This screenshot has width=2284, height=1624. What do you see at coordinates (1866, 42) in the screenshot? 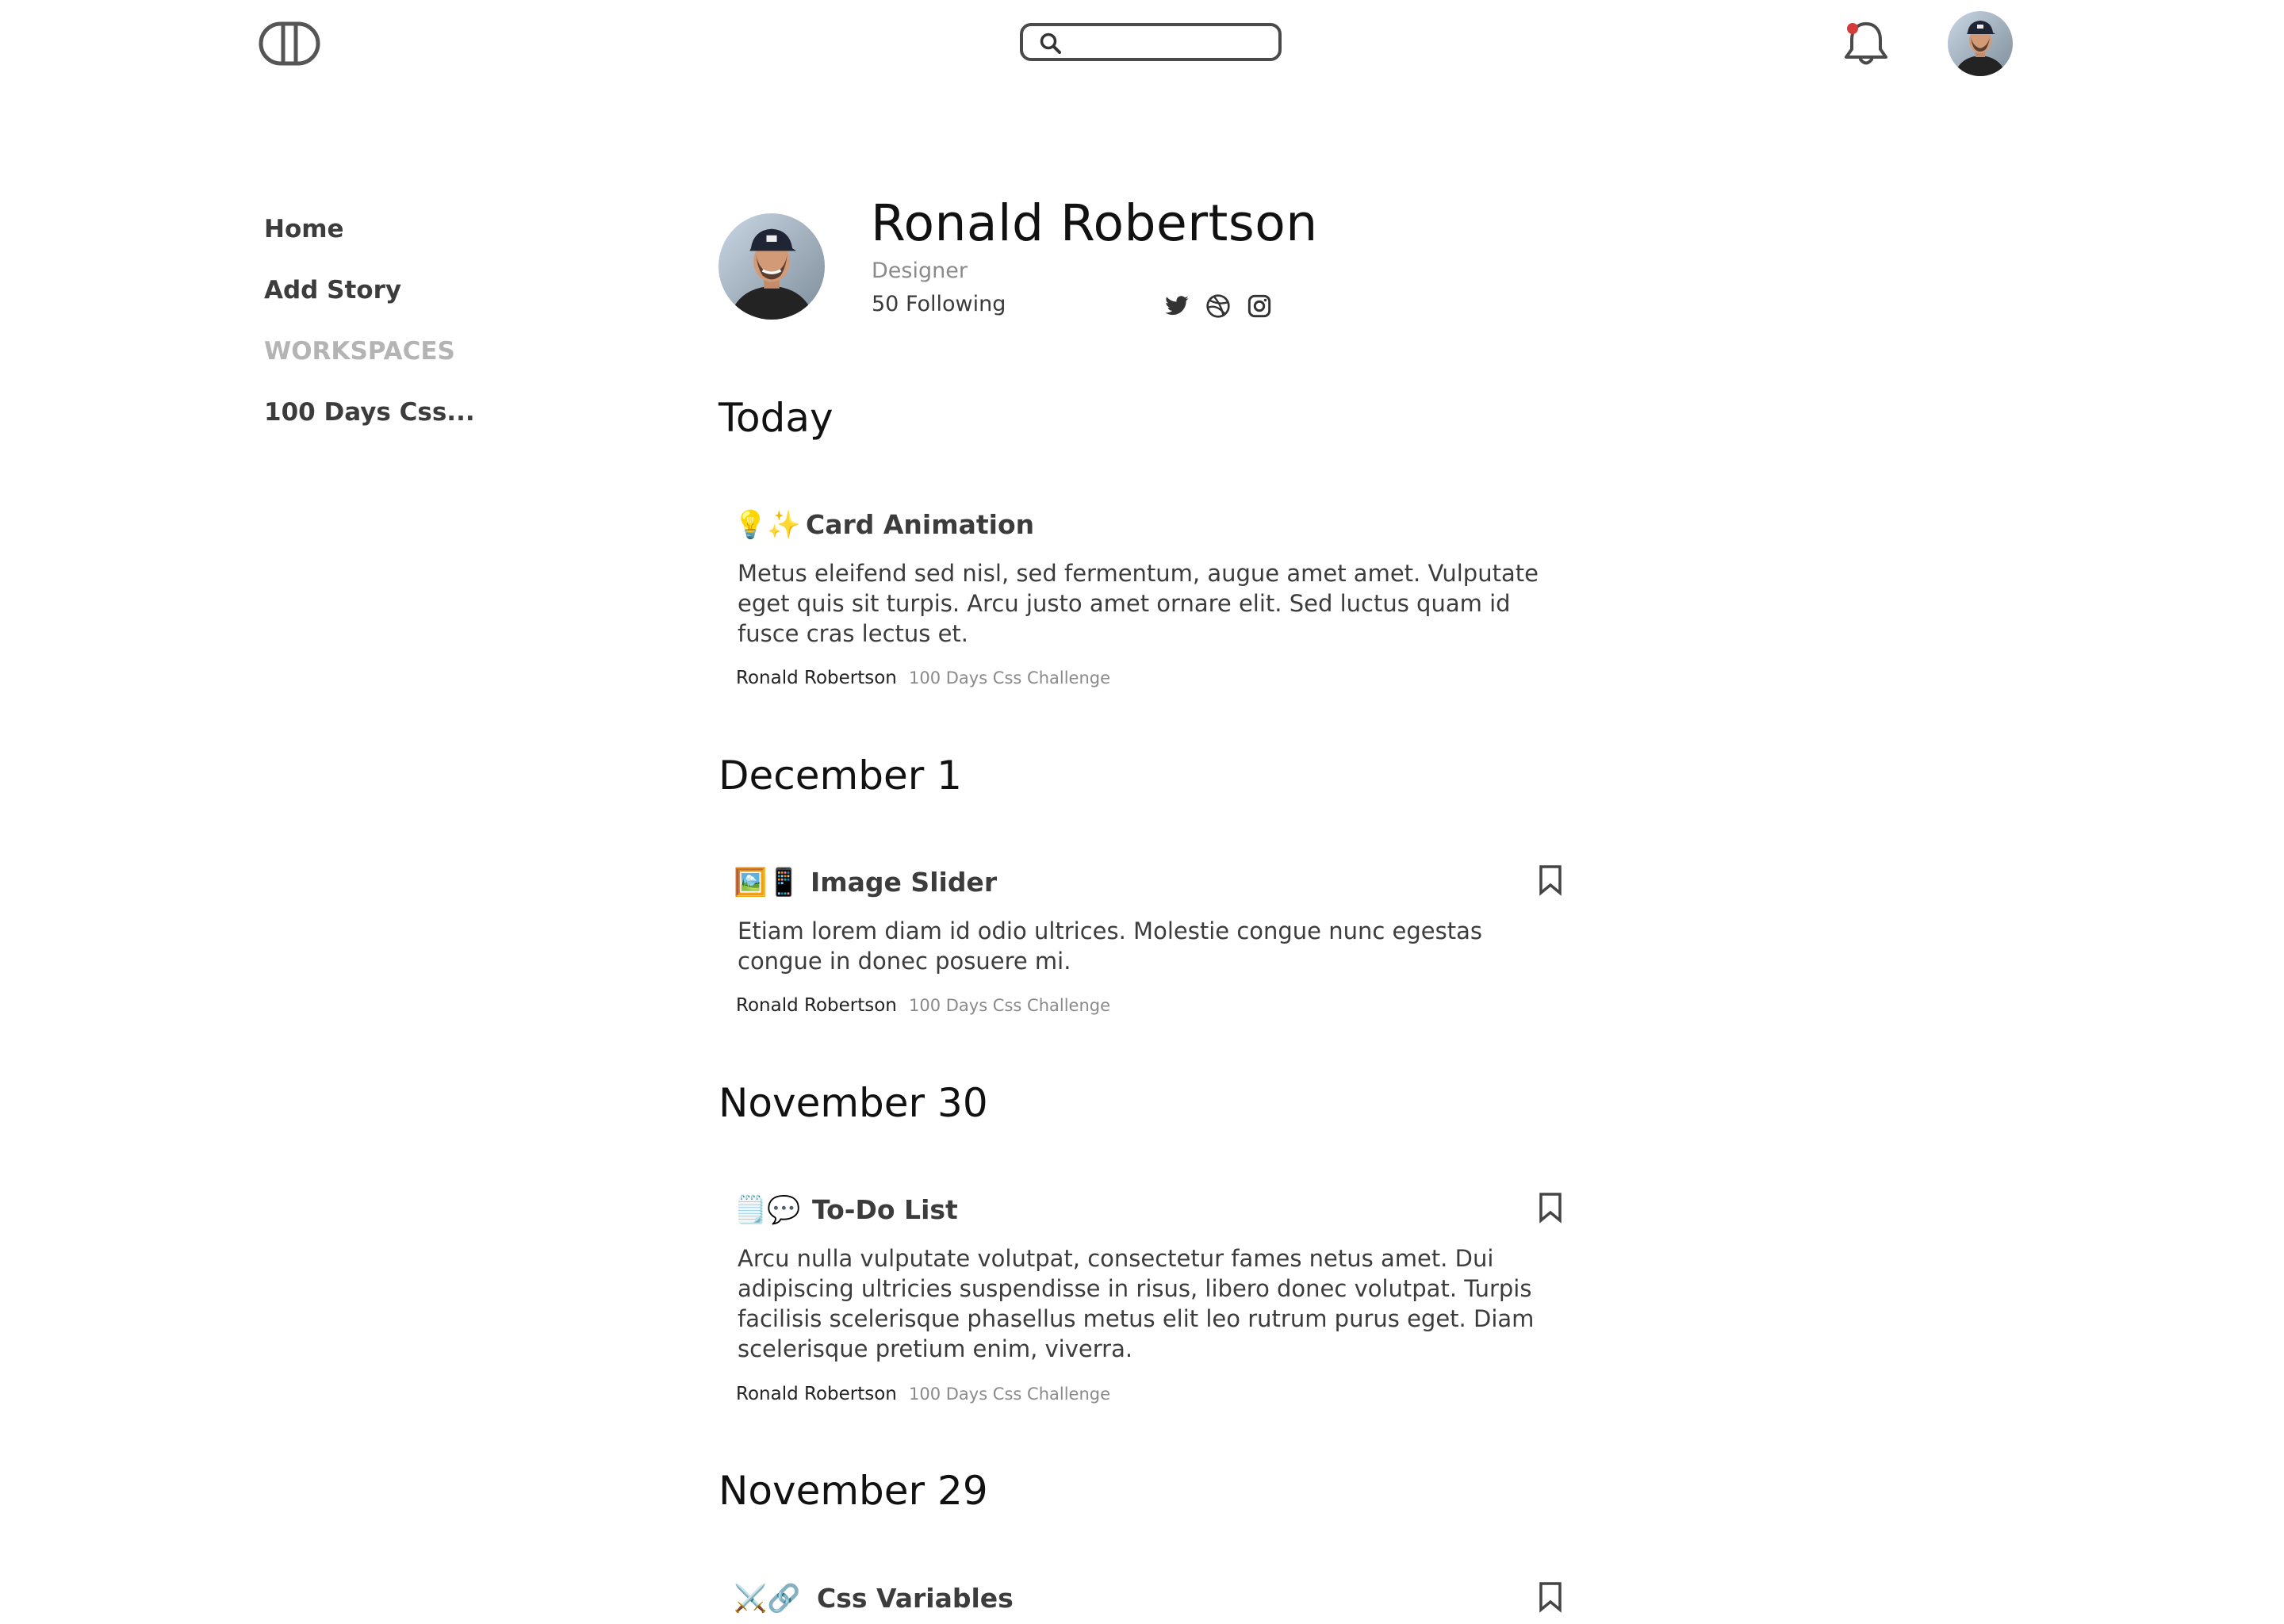
I see `bell-icon` at bounding box center [1866, 42].